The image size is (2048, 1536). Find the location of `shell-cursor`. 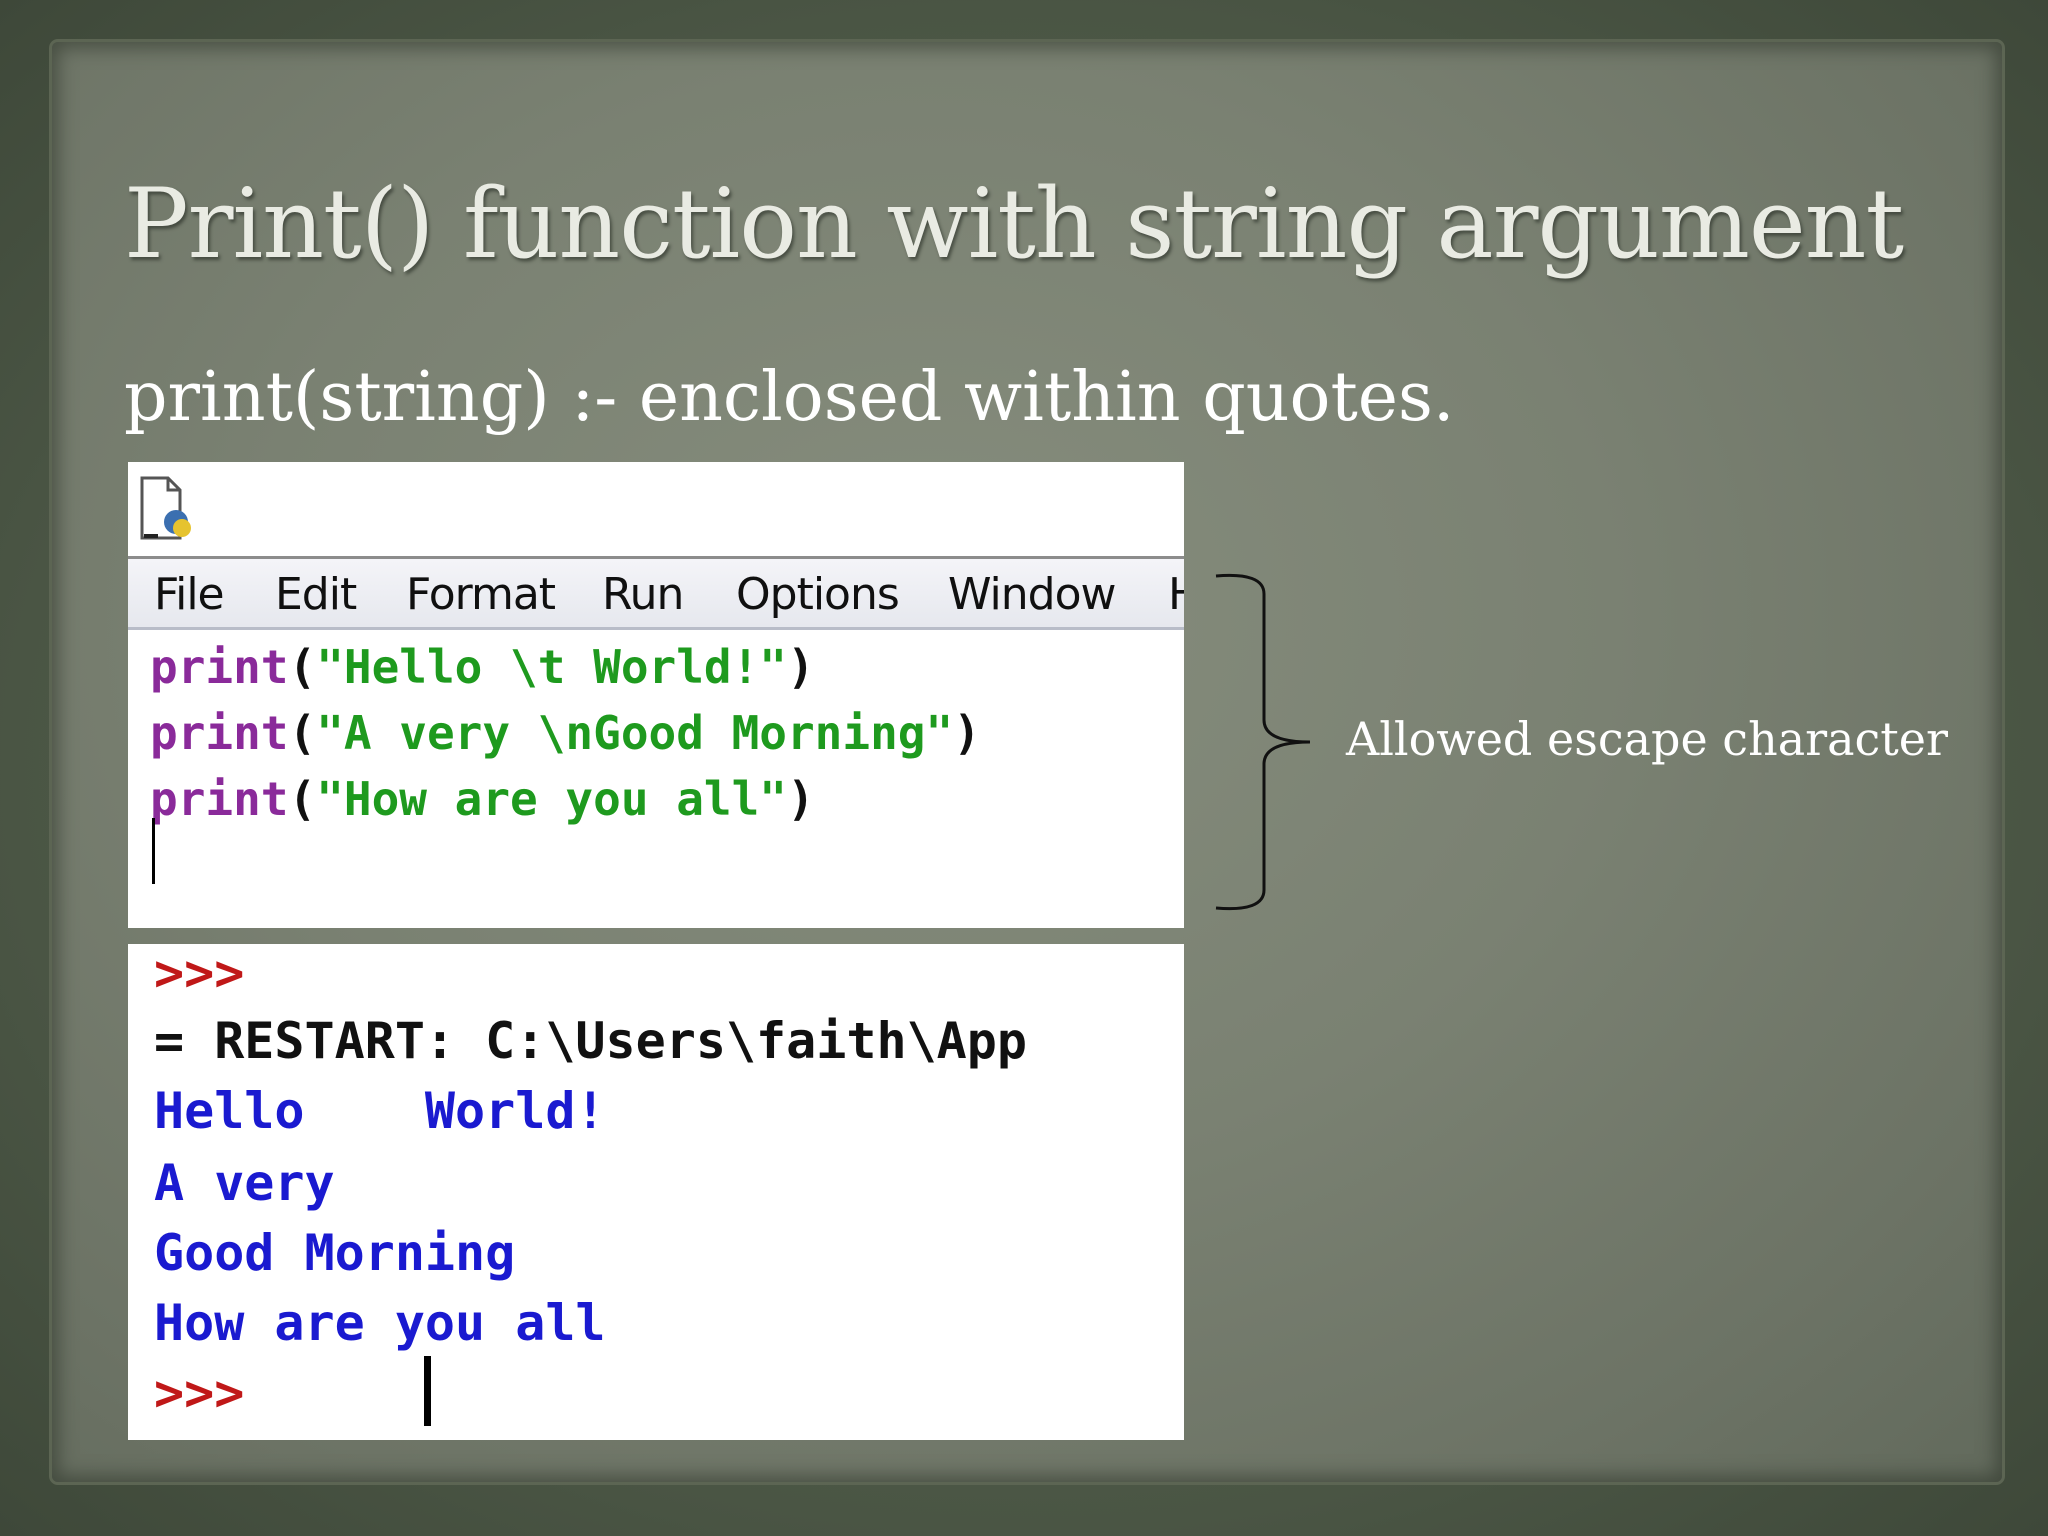

shell-cursor is located at coordinates (427, 1391).